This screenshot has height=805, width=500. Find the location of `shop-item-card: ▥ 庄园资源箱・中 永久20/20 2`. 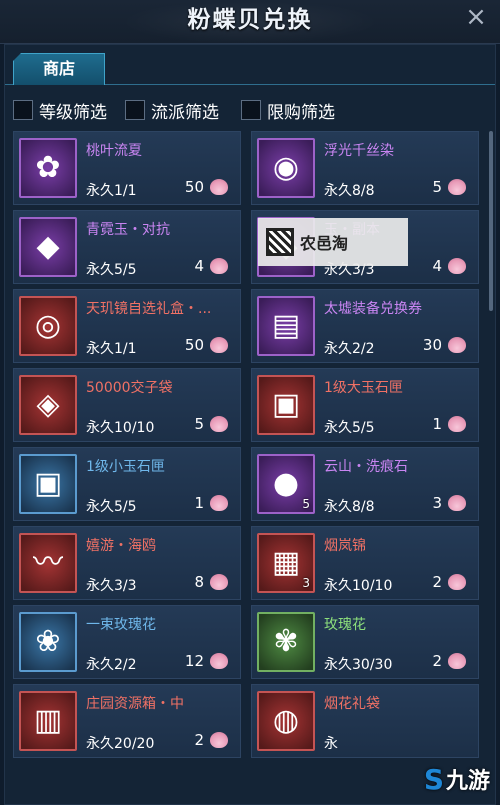

shop-item-card: ▥ 庄园资源箱・中 永久20/20 2 is located at coordinates (127, 721).